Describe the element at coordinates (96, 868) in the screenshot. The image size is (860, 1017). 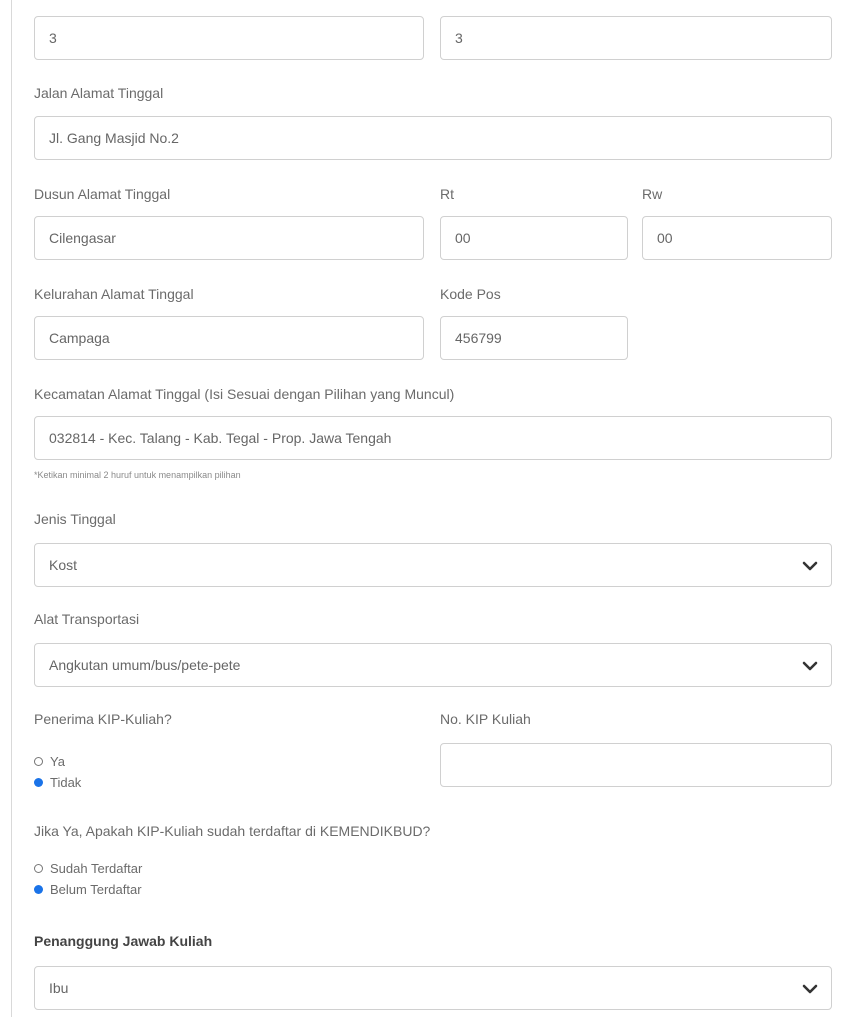
I see `option-sudah-terdaftar-label: Sudah Terdaftar` at that location.